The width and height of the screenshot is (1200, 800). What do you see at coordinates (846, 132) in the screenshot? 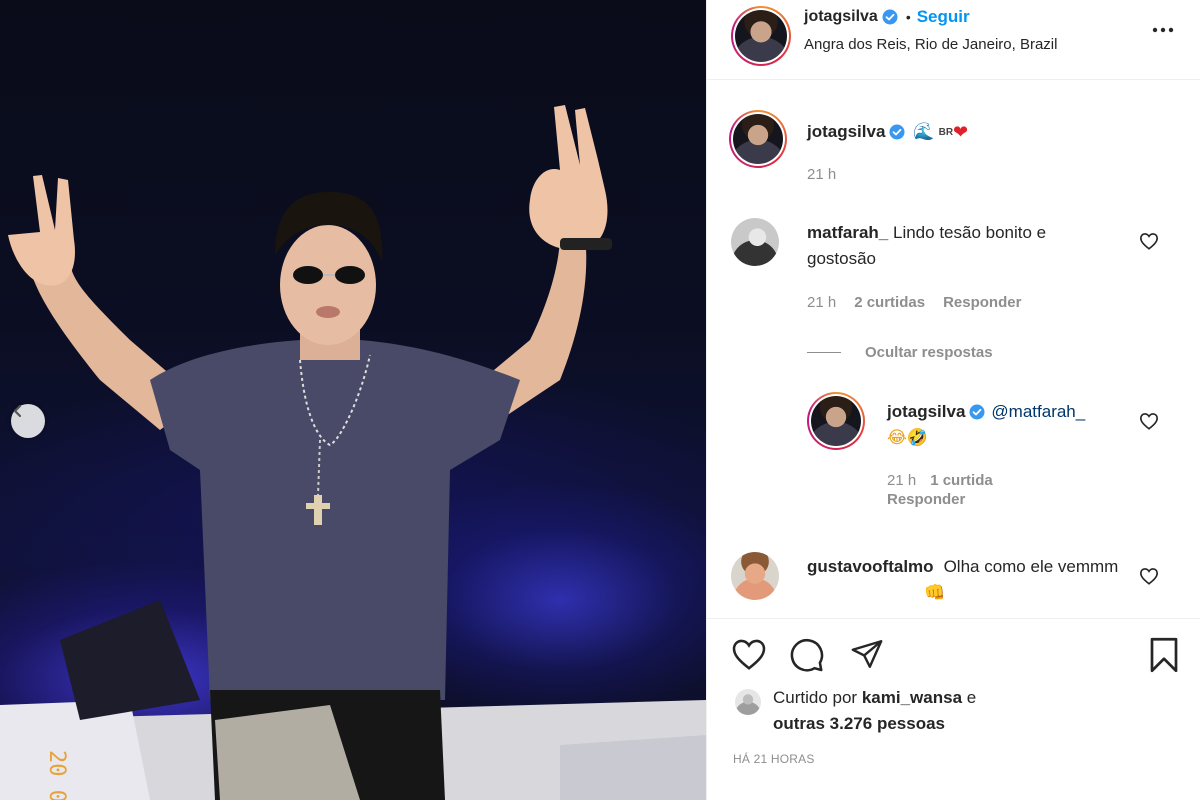
I see `caption-username: jotagsilva` at bounding box center [846, 132].